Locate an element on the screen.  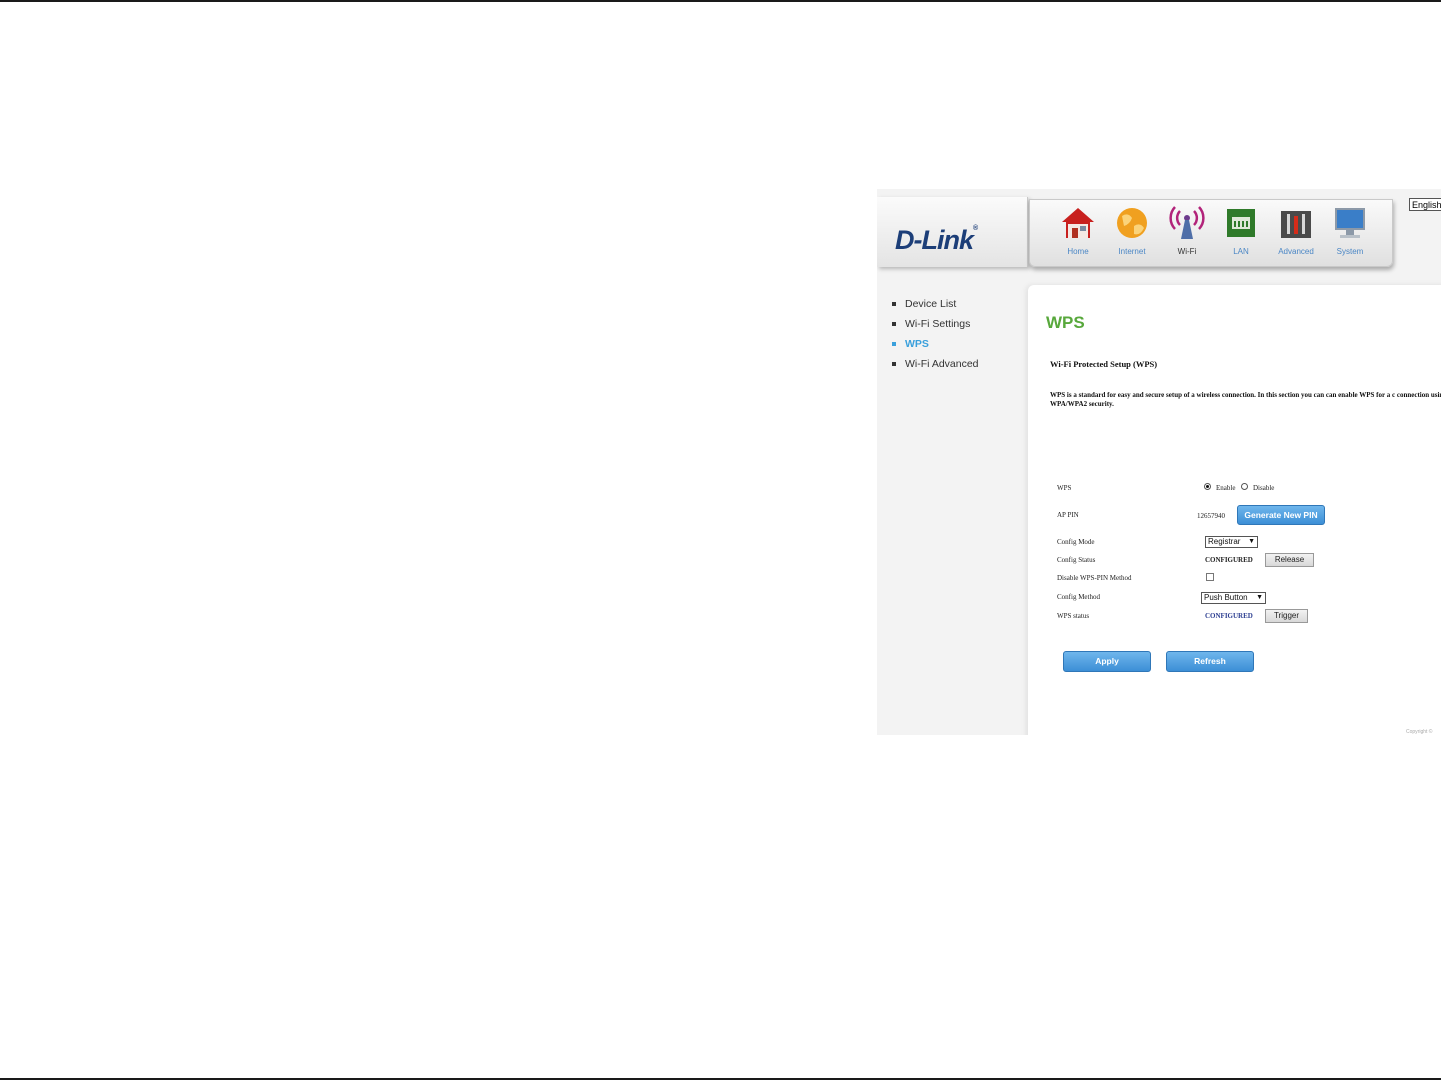
wps-label: WPS is located at coordinates (1064, 488).